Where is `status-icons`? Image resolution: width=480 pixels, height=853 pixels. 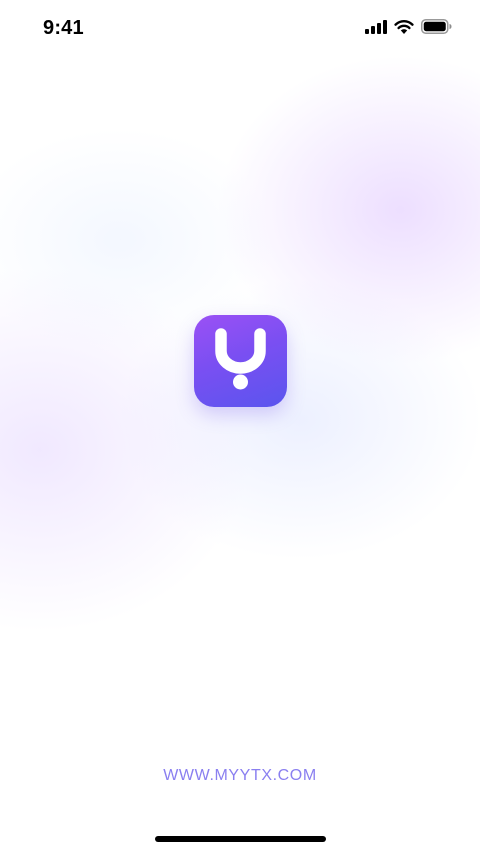
status-icons is located at coordinates (408, 26).